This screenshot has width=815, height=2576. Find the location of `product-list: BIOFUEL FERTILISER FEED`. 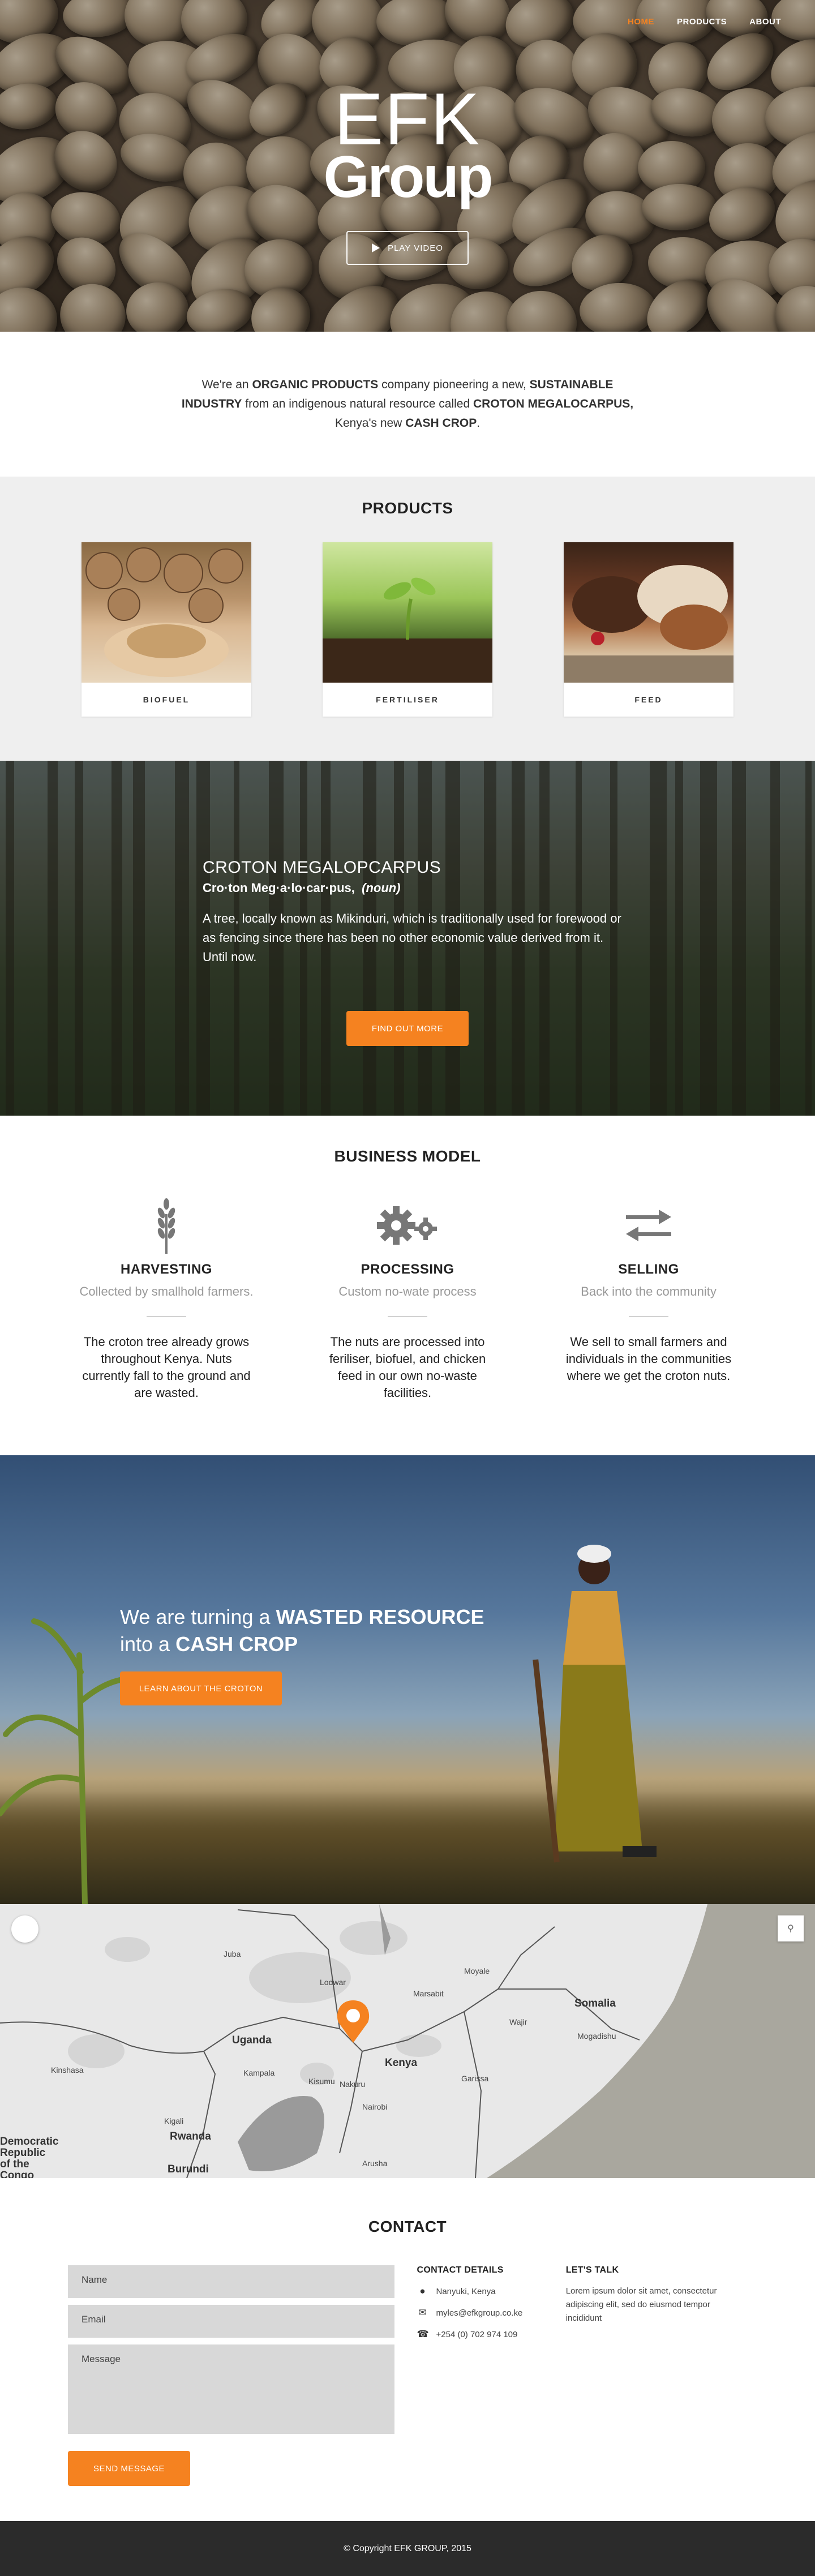

product-list: BIOFUEL FERTILISER FEED is located at coordinates (407, 629).